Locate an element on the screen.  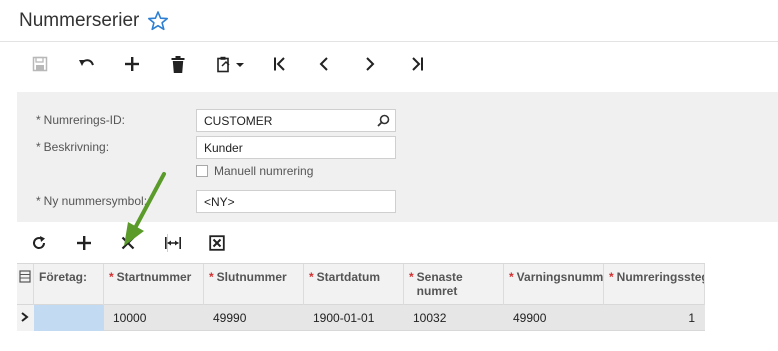
copy-paste-button is located at coordinates (231, 64).